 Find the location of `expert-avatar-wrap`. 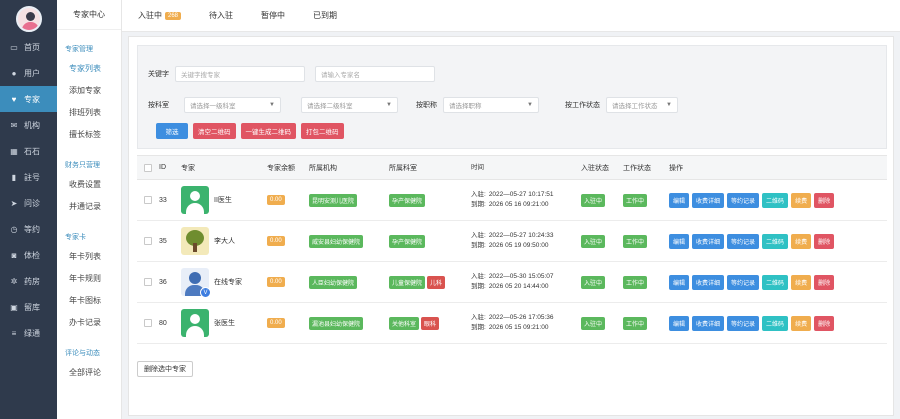

expert-avatar-wrap is located at coordinates (195, 200).